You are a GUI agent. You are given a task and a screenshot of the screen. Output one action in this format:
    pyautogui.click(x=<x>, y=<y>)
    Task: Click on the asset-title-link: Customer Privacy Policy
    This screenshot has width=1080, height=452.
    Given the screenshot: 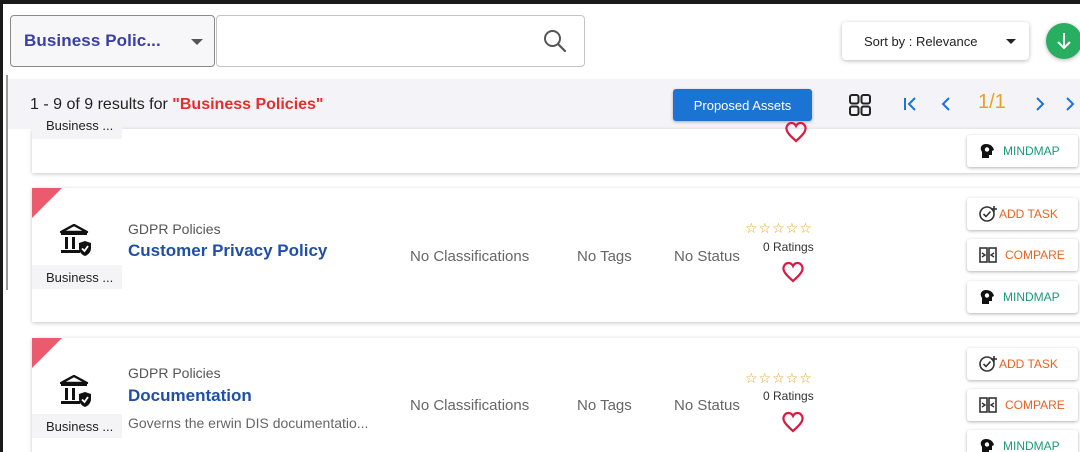 What is the action you would take?
    pyautogui.click(x=227, y=251)
    